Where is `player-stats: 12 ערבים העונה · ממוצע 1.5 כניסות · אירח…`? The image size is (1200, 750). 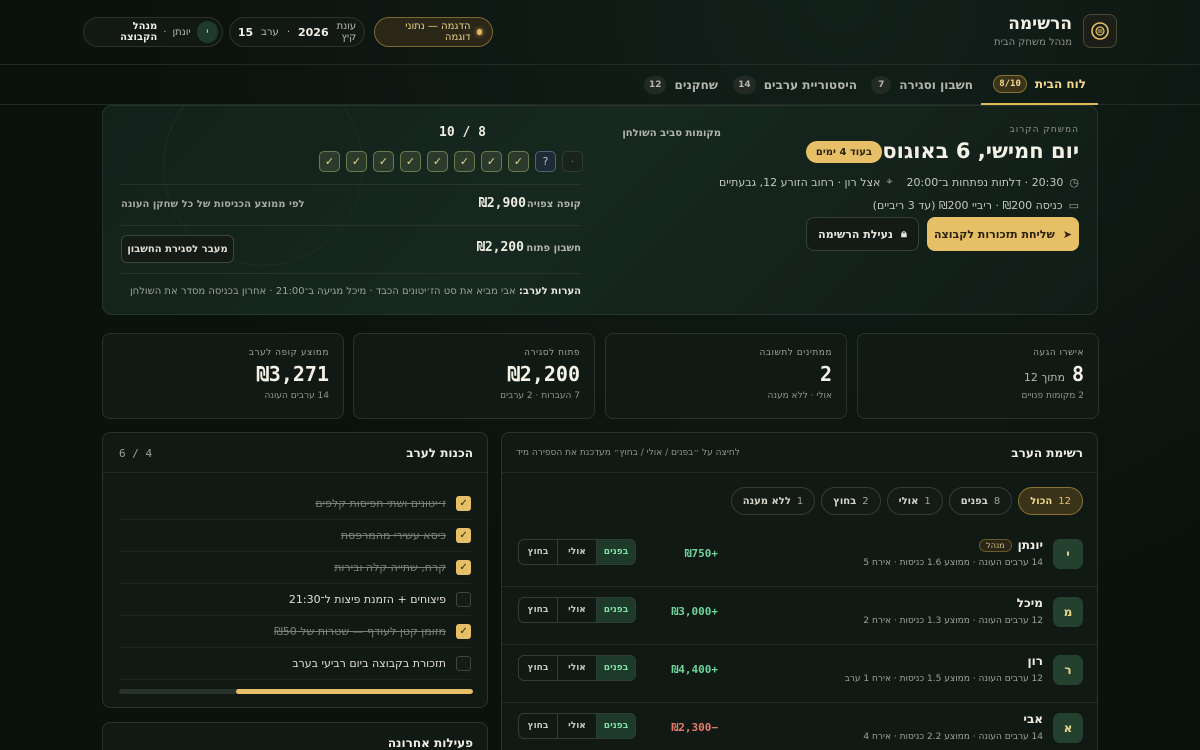 player-stats: 12 ערבים העונה · ממוצע 1.5 כניסות · אירח… is located at coordinates (943, 679).